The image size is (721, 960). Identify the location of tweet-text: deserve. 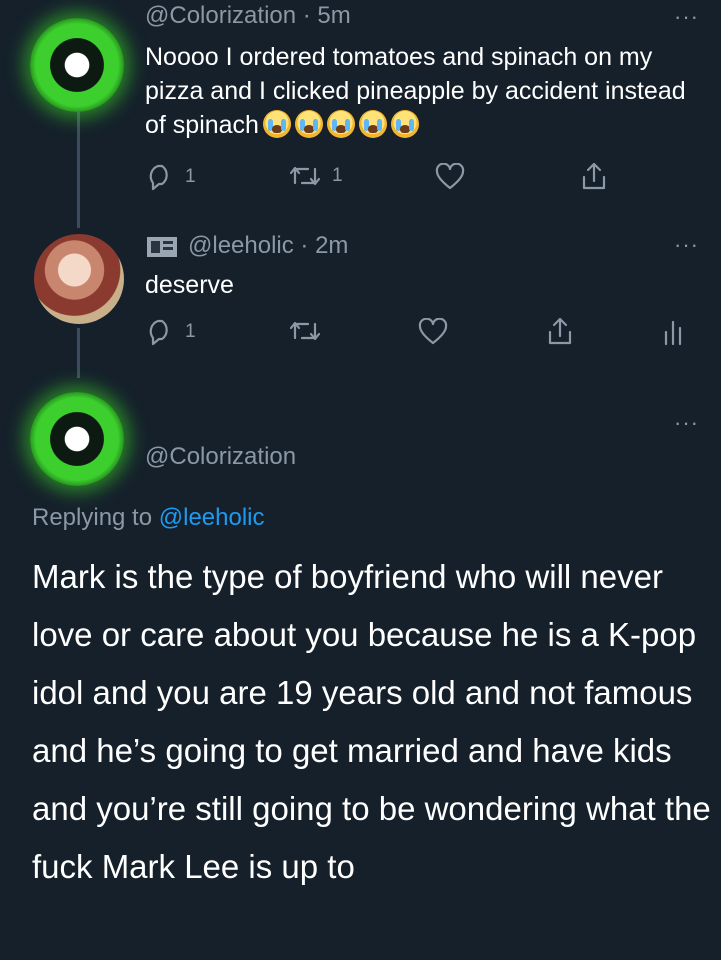
(189, 285).